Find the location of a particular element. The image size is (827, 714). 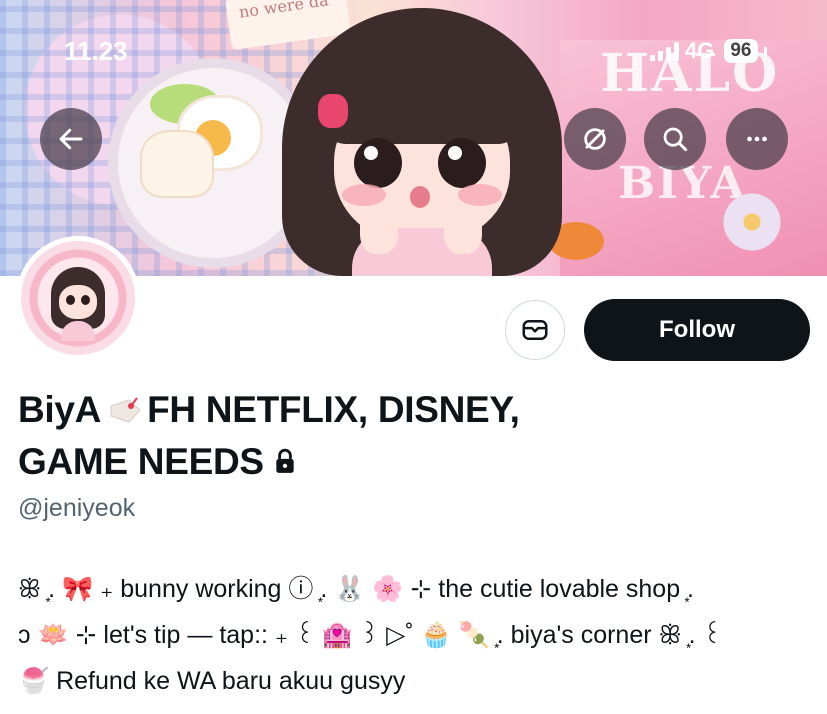

banner-onigiri is located at coordinates (177, 164).